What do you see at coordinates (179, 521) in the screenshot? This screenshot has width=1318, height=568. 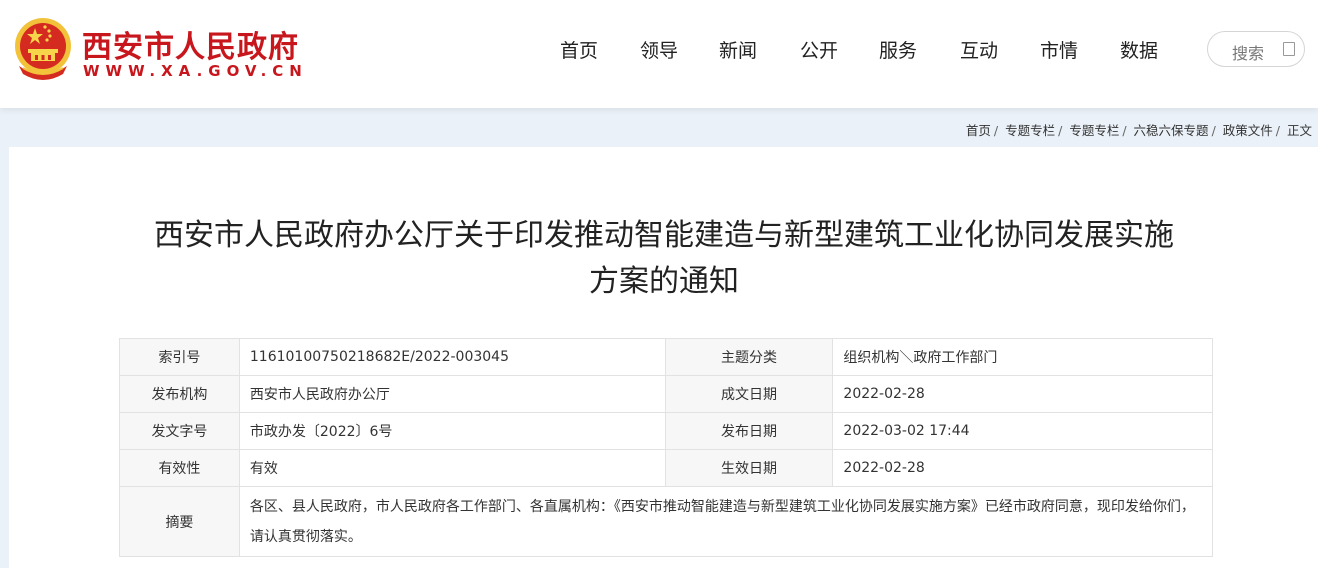 I see `summary-label: 摘要` at bounding box center [179, 521].